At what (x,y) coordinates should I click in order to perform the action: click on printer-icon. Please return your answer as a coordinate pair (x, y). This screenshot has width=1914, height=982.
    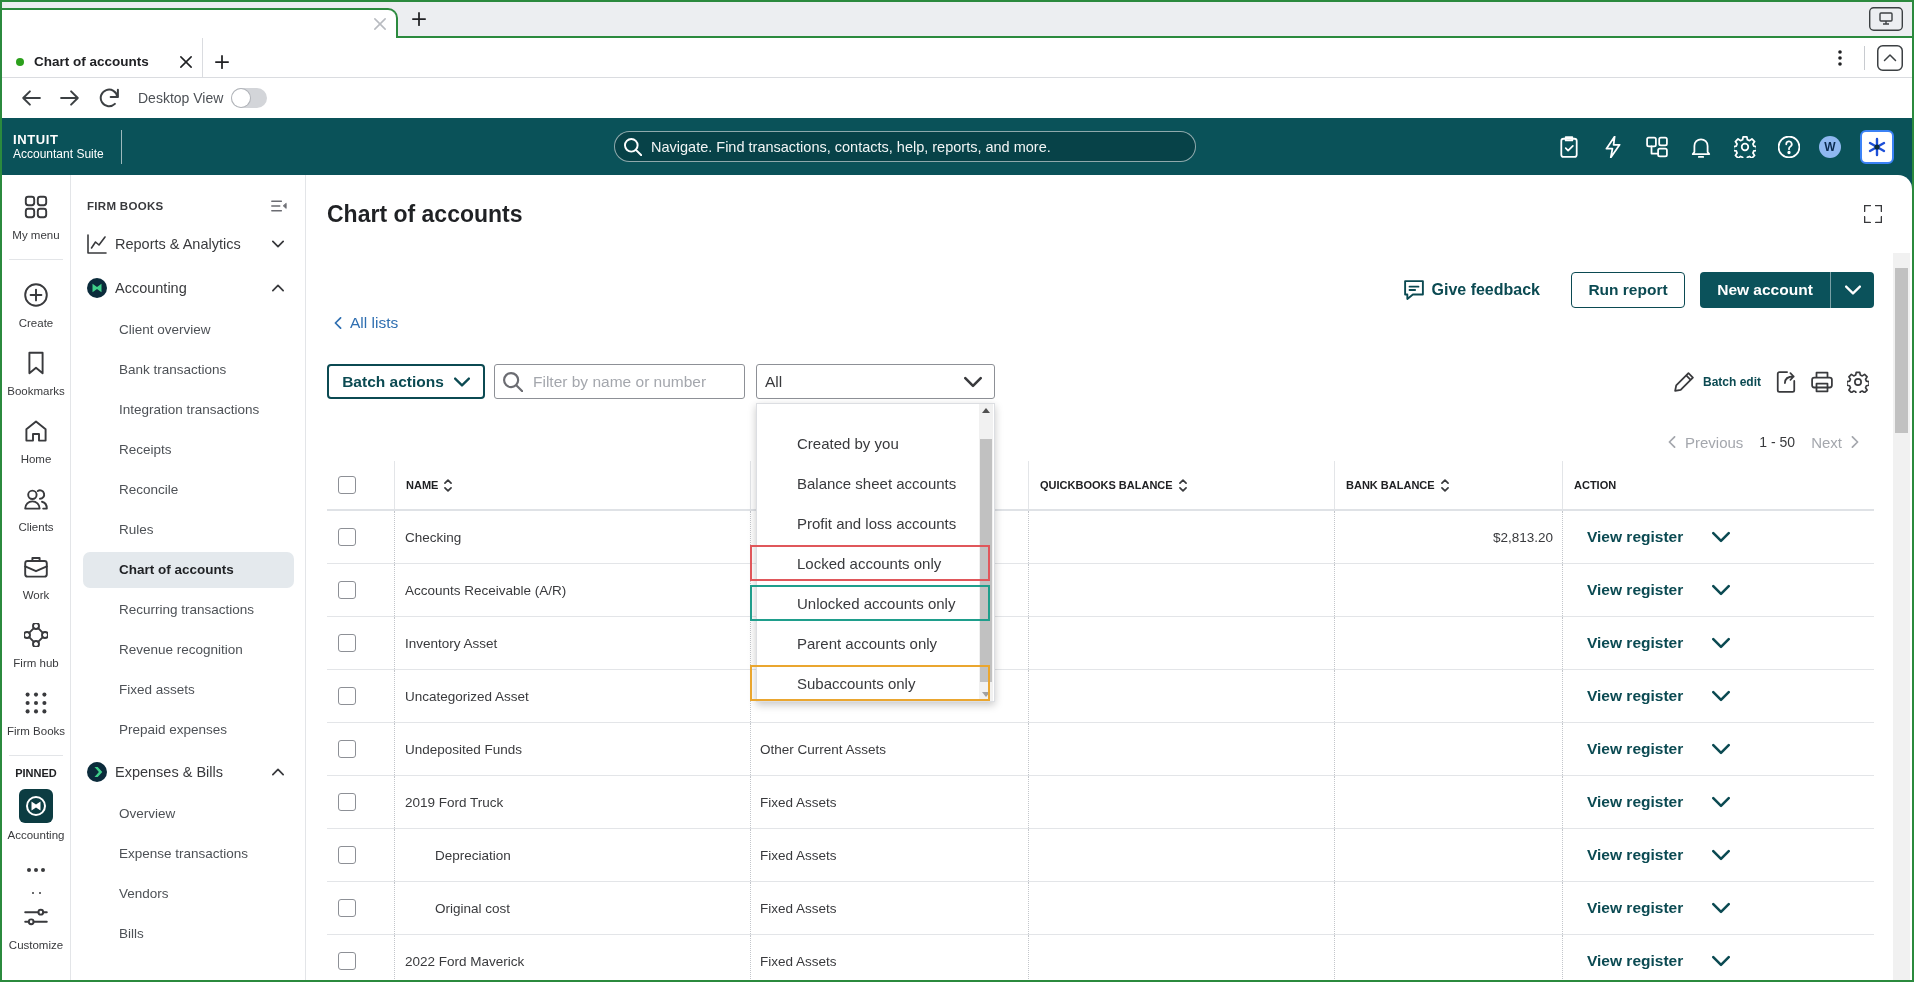
    Looking at the image, I should click on (1822, 381).